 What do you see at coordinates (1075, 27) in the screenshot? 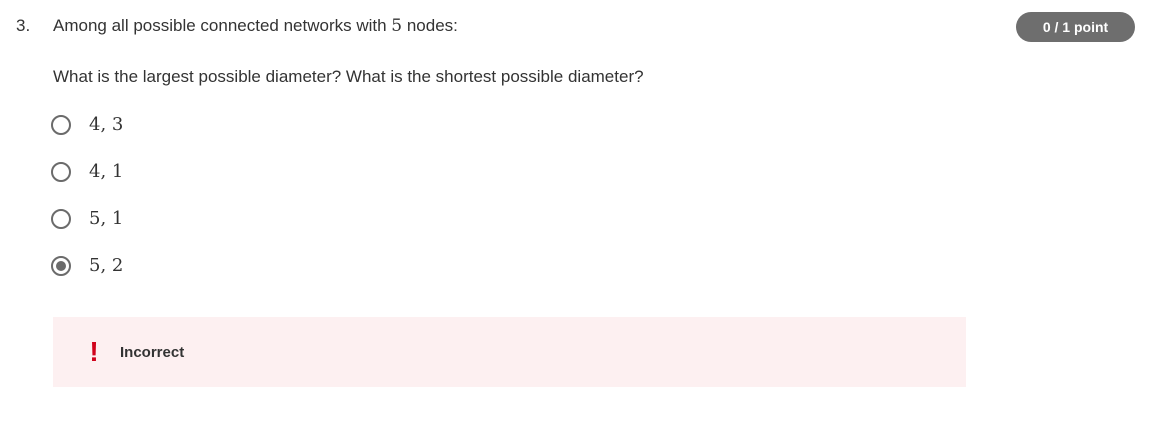
I see `points-badge: 0 / 1 point` at bounding box center [1075, 27].